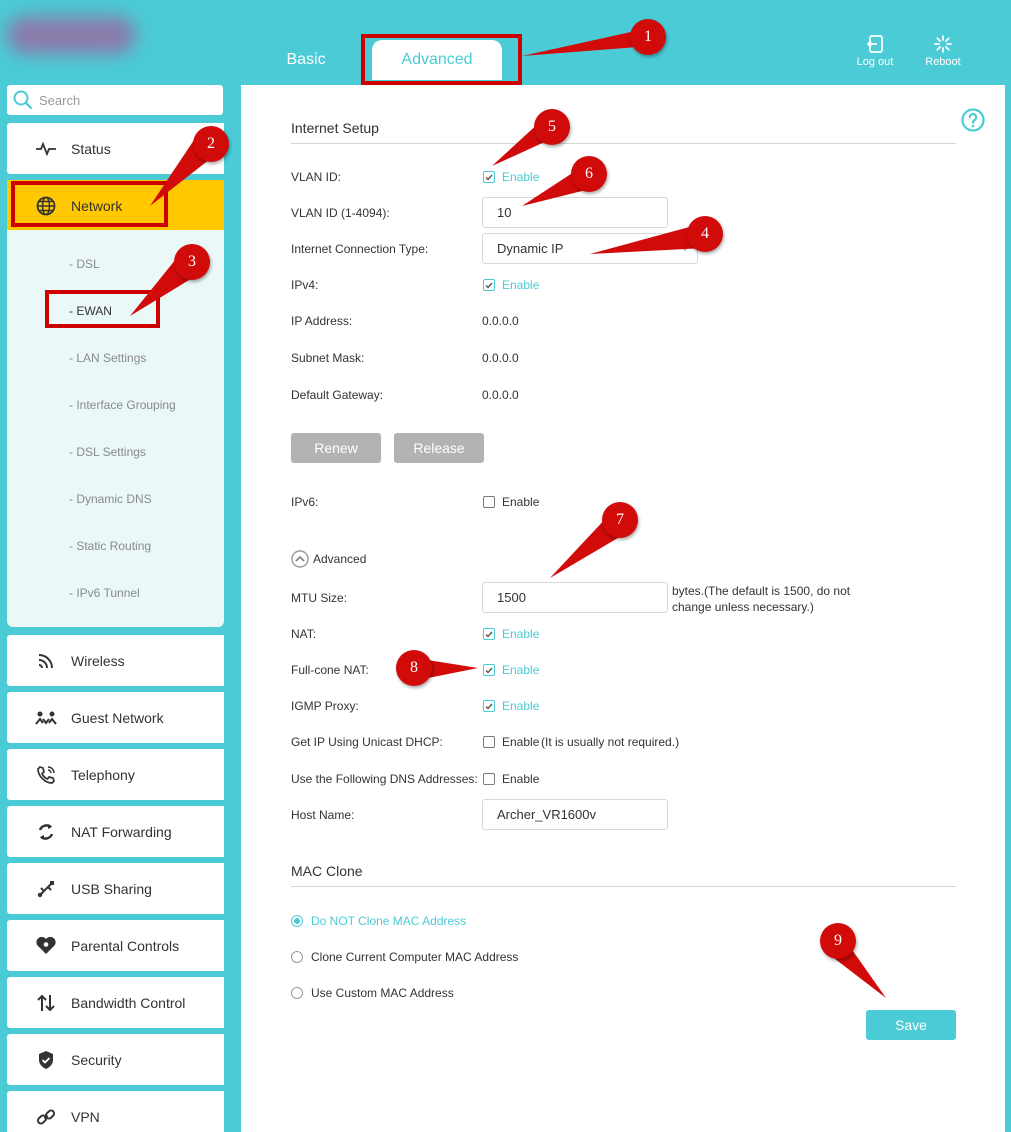 This screenshot has height=1132, width=1011. Describe the element at coordinates (500, 321) in the screenshot. I see `ip-address-value: 0.0.0.0` at that location.